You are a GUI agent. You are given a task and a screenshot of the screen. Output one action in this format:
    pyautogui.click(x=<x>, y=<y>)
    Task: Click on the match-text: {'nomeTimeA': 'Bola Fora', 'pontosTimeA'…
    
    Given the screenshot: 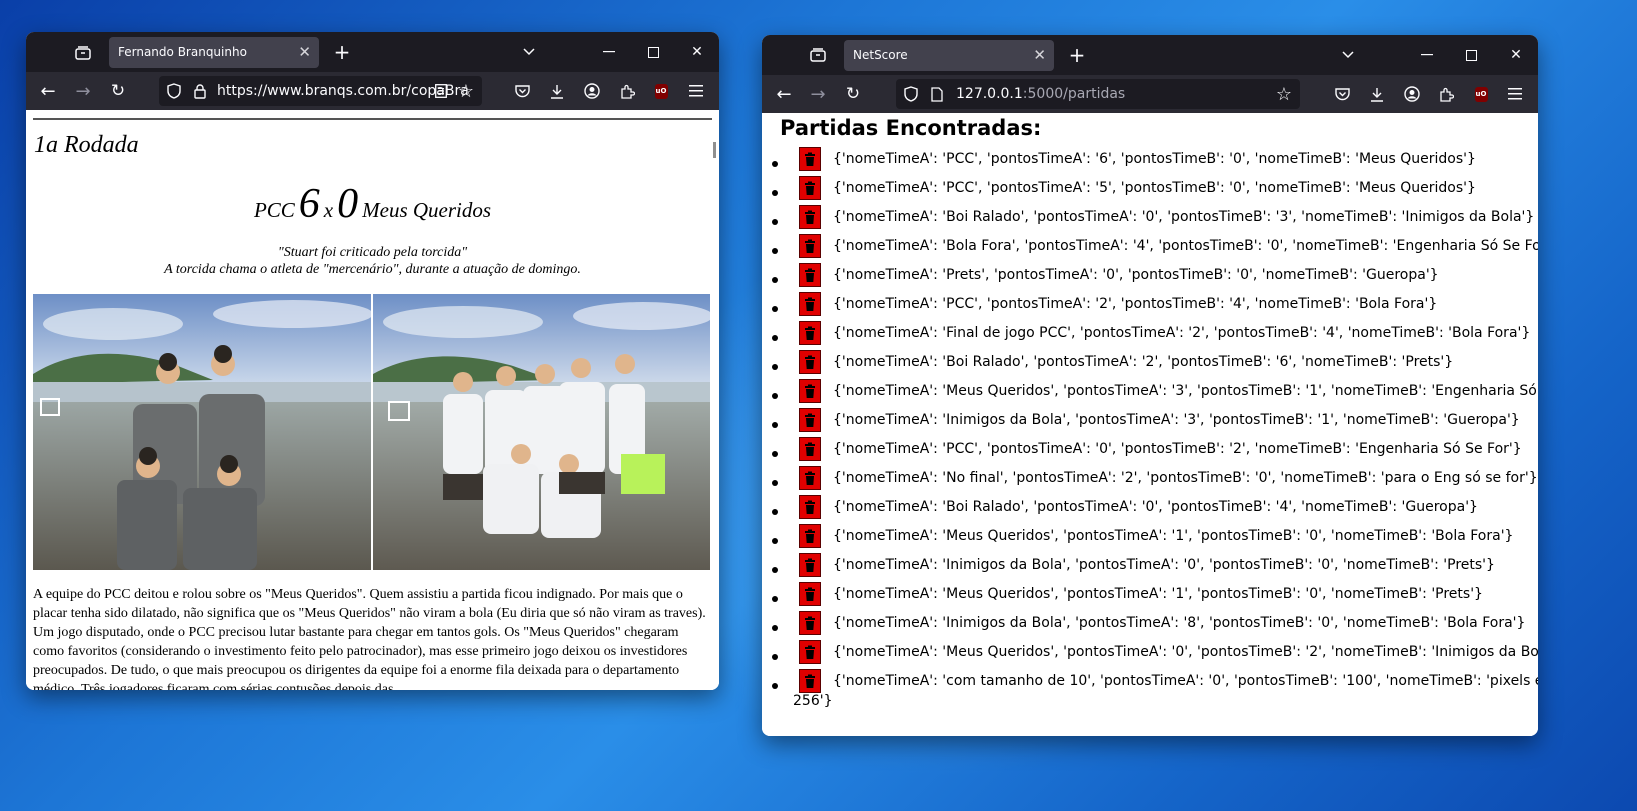 What is the action you would take?
    pyautogui.click(x=1185, y=246)
    